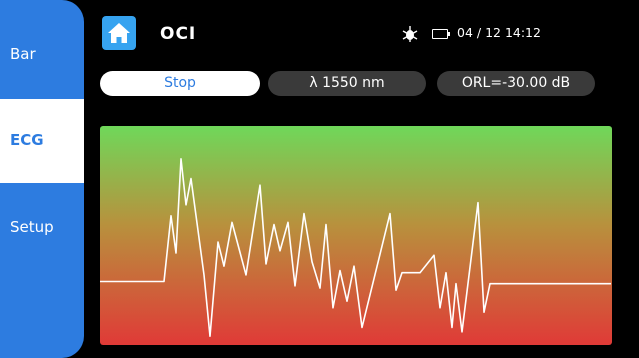  Describe the element at coordinates (441, 34) in the screenshot. I see `battery-icon` at that location.